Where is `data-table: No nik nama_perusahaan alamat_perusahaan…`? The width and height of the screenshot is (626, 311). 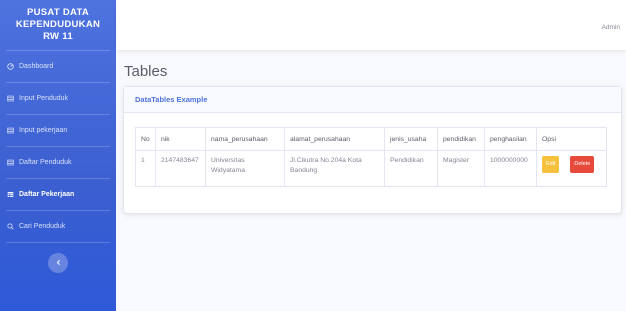
data-table: No nik nama_perusahaan alamat_perusahaan… is located at coordinates (371, 157).